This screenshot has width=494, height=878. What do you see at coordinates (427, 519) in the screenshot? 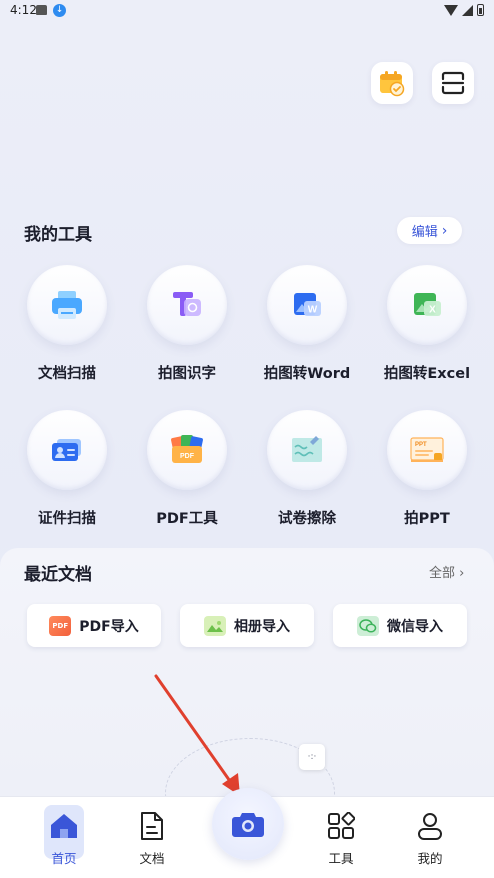
I see `tool-label: 拍PPT` at bounding box center [427, 519].